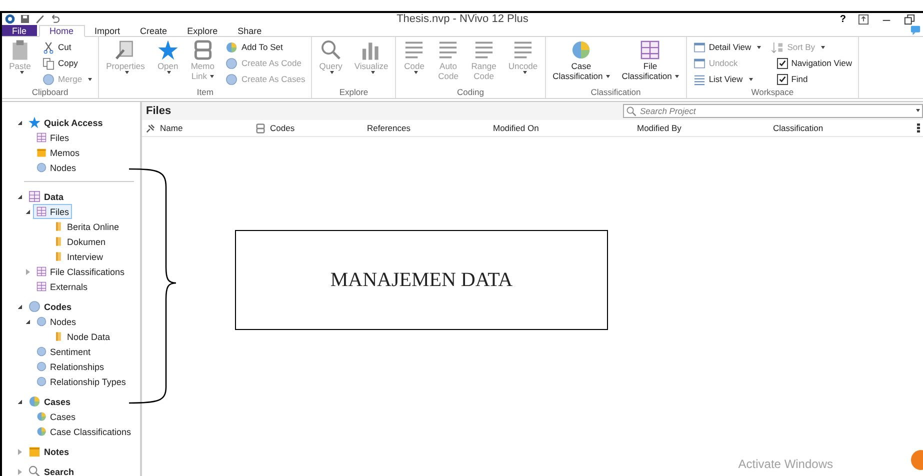 The width and height of the screenshot is (923, 476). I want to click on ribbon-tab: Share, so click(250, 30).